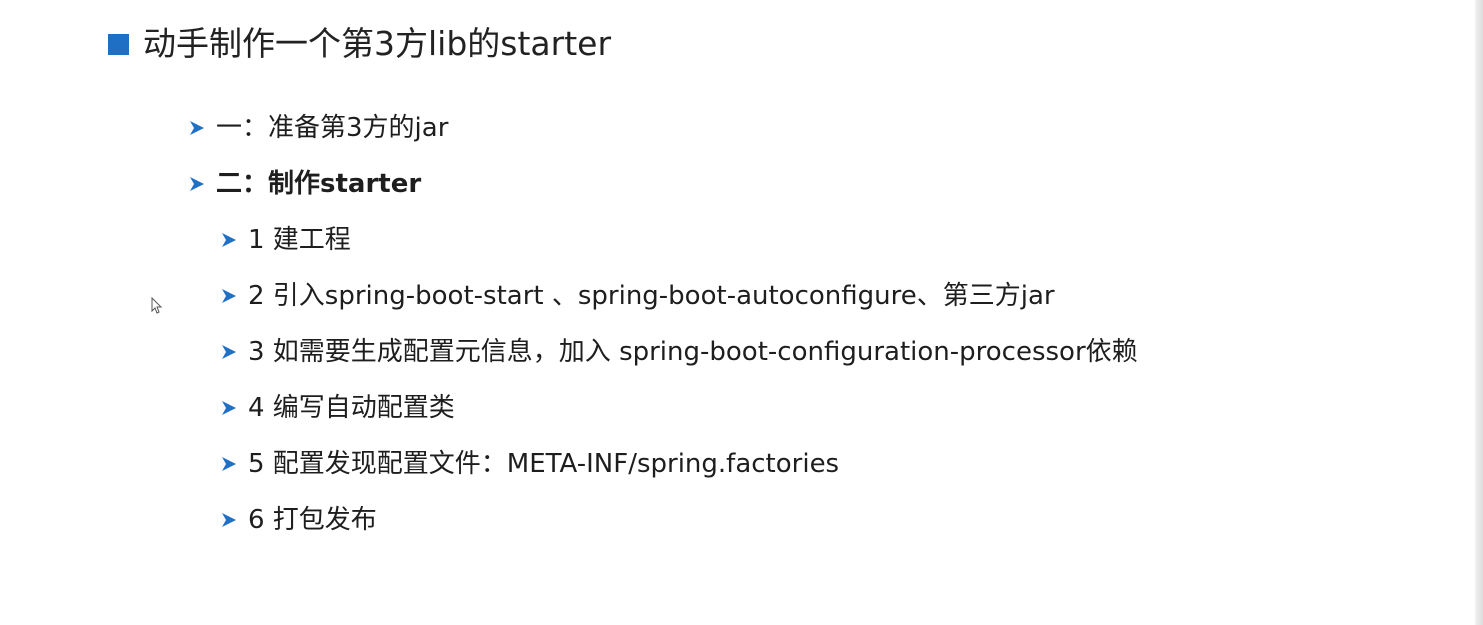 The image size is (1483, 625). Describe the element at coordinates (157, 305) in the screenshot. I see `mouse-cursor-icon` at that location.